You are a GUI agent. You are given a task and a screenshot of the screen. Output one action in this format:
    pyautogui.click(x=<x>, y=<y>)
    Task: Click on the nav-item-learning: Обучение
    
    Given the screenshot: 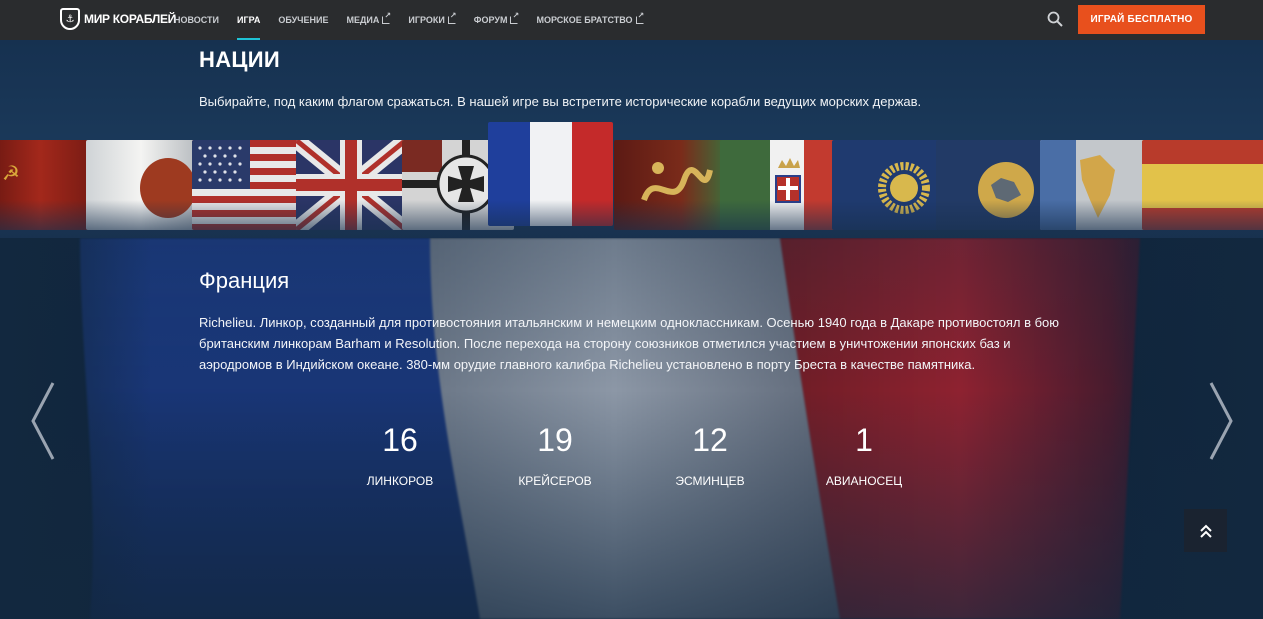 What is the action you would take?
    pyautogui.click(x=303, y=20)
    